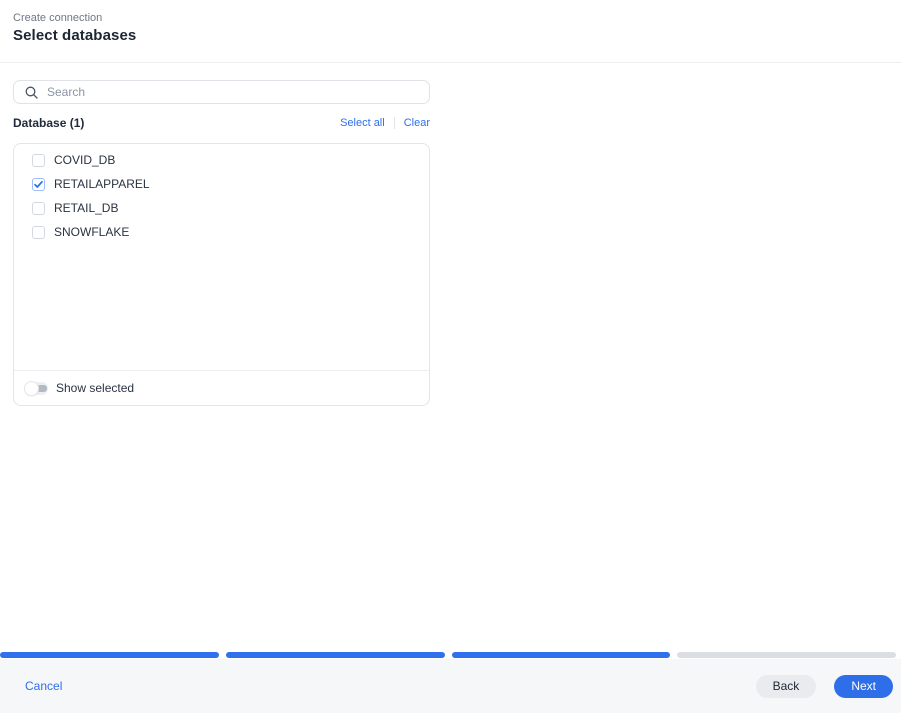  Describe the element at coordinates (221, 123) in the screenshot. I see `list-header: Database (1) Select all Clear` at that location.